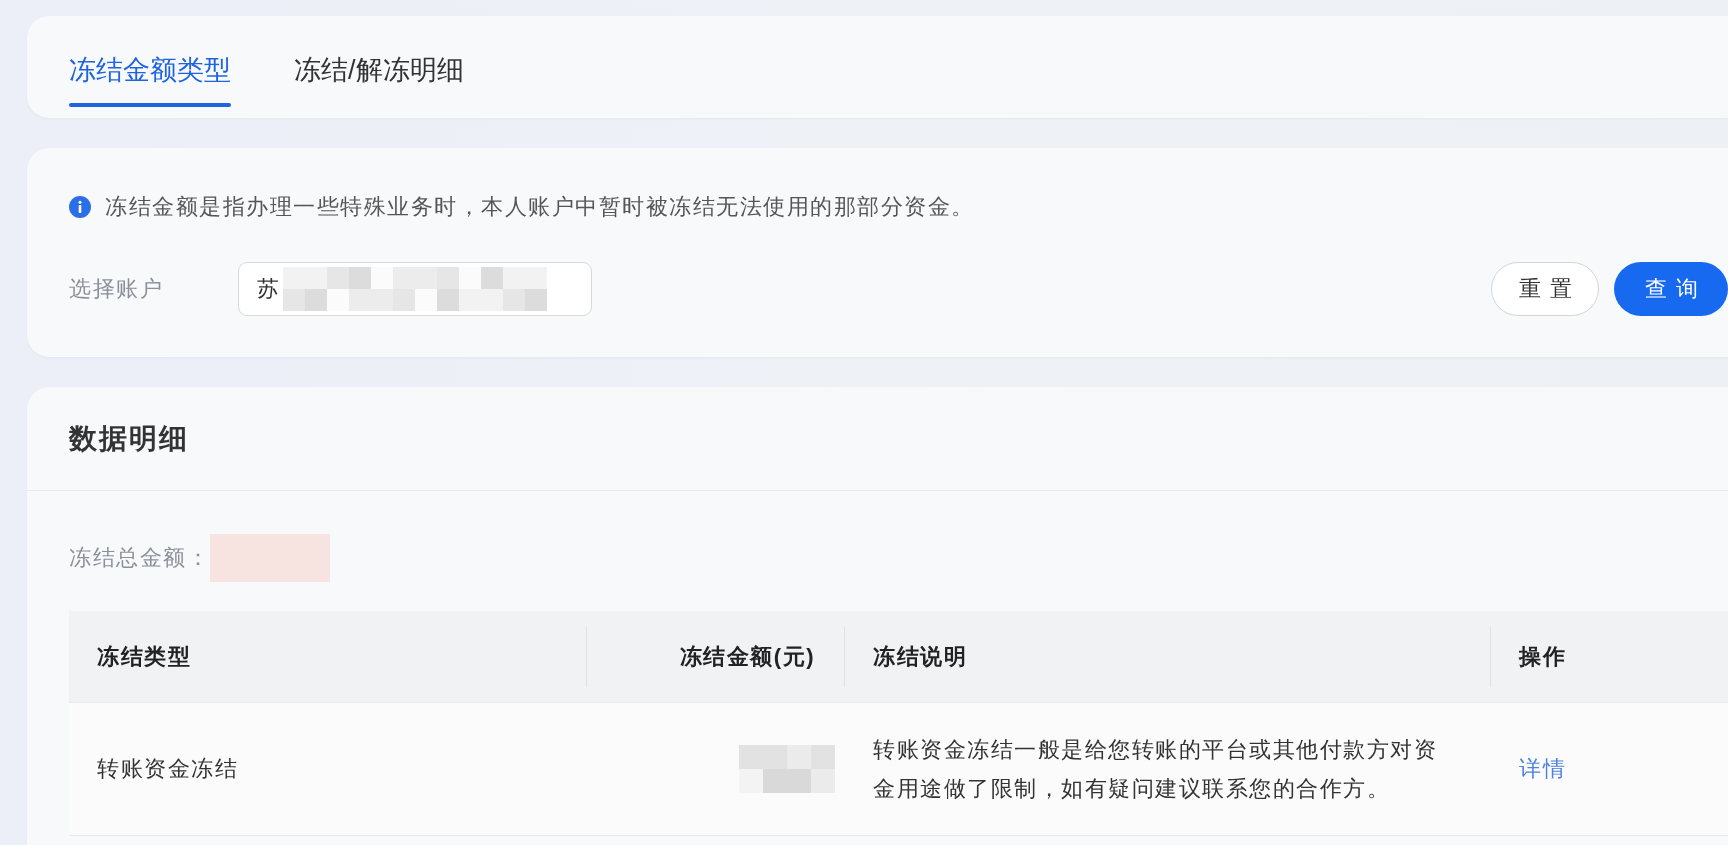 The height and width of the screenshot is (845, 1728). Describe the element at coordinates (1168, 657) in the screenshot. I see `column-header: 冻结说明` at that location.